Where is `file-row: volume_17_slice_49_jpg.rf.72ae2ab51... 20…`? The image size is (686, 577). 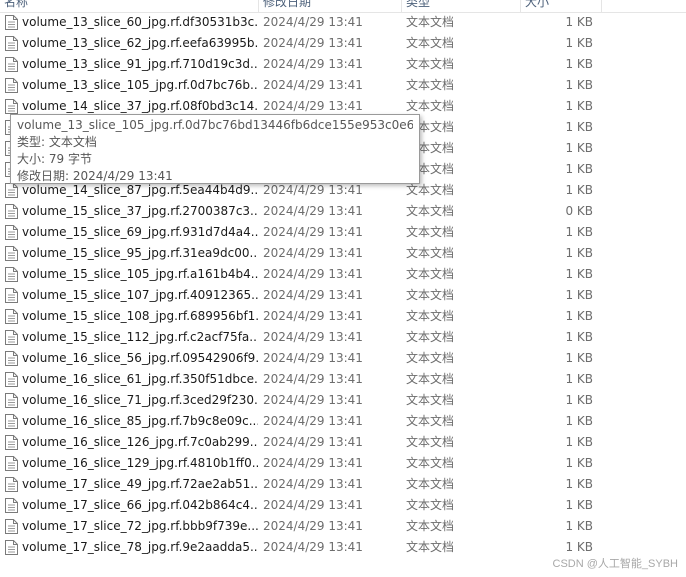
file-row: volume_17_slice_49_jpg.rf.72ae2ab51... 20… is located at coordinates (343, 484).